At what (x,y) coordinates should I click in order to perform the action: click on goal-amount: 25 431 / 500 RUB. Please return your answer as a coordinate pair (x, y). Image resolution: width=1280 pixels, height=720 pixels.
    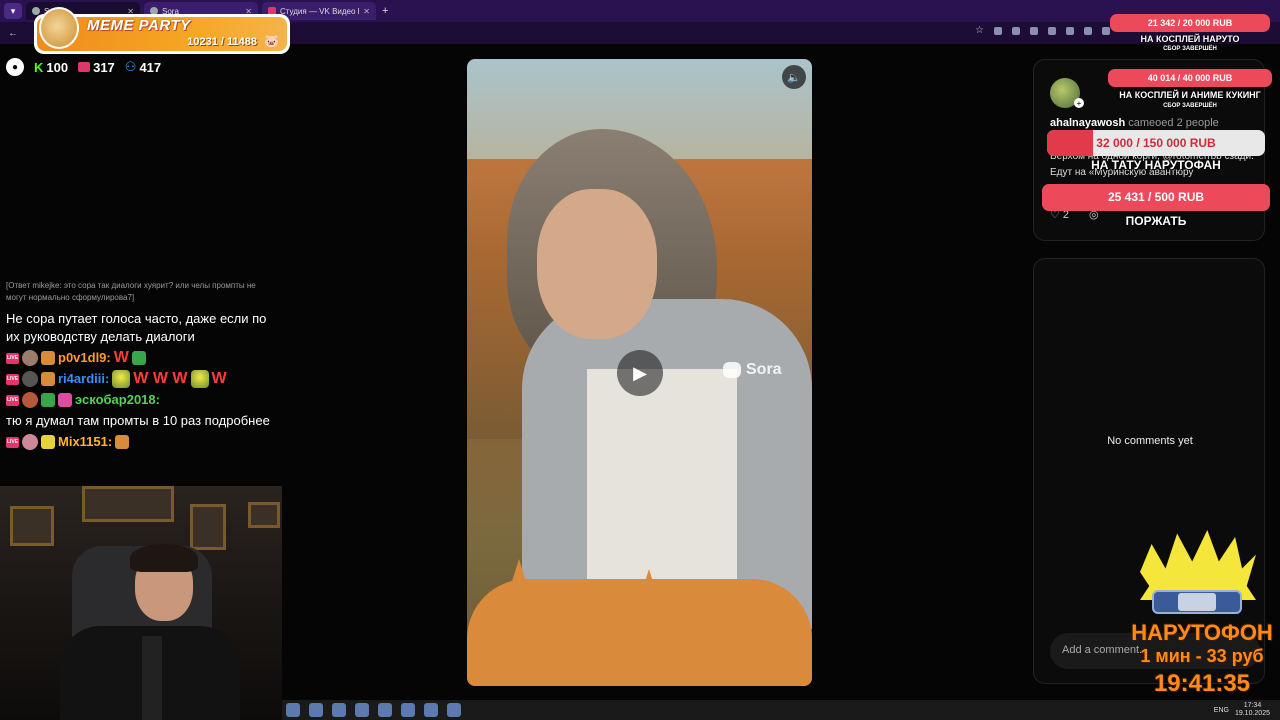
    Looking at the image, I should click on (1156, 197).